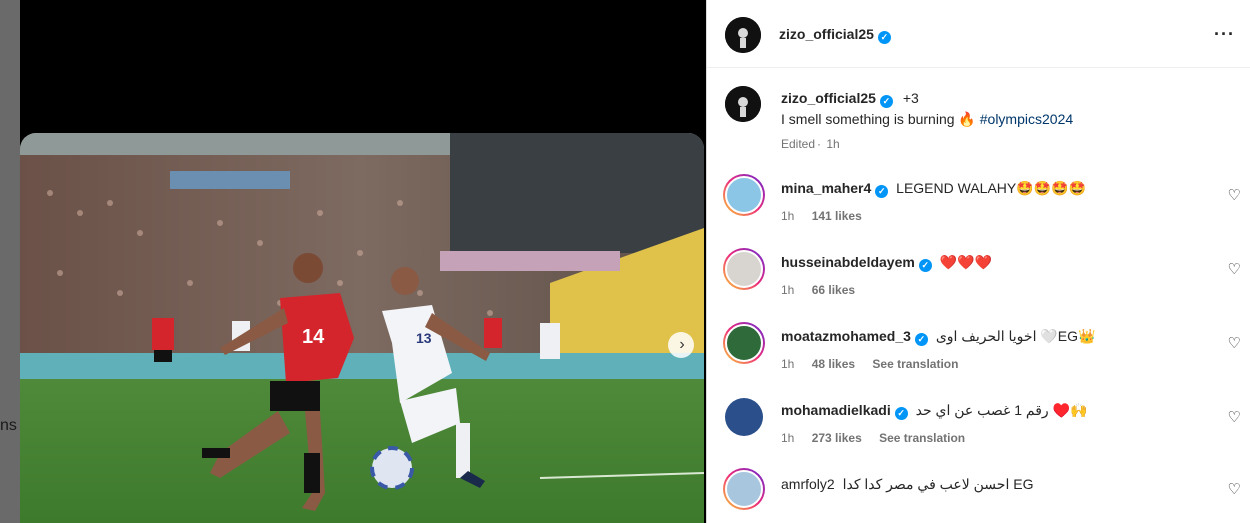  I want to click on caption-avatar-image, so click(743, 104).